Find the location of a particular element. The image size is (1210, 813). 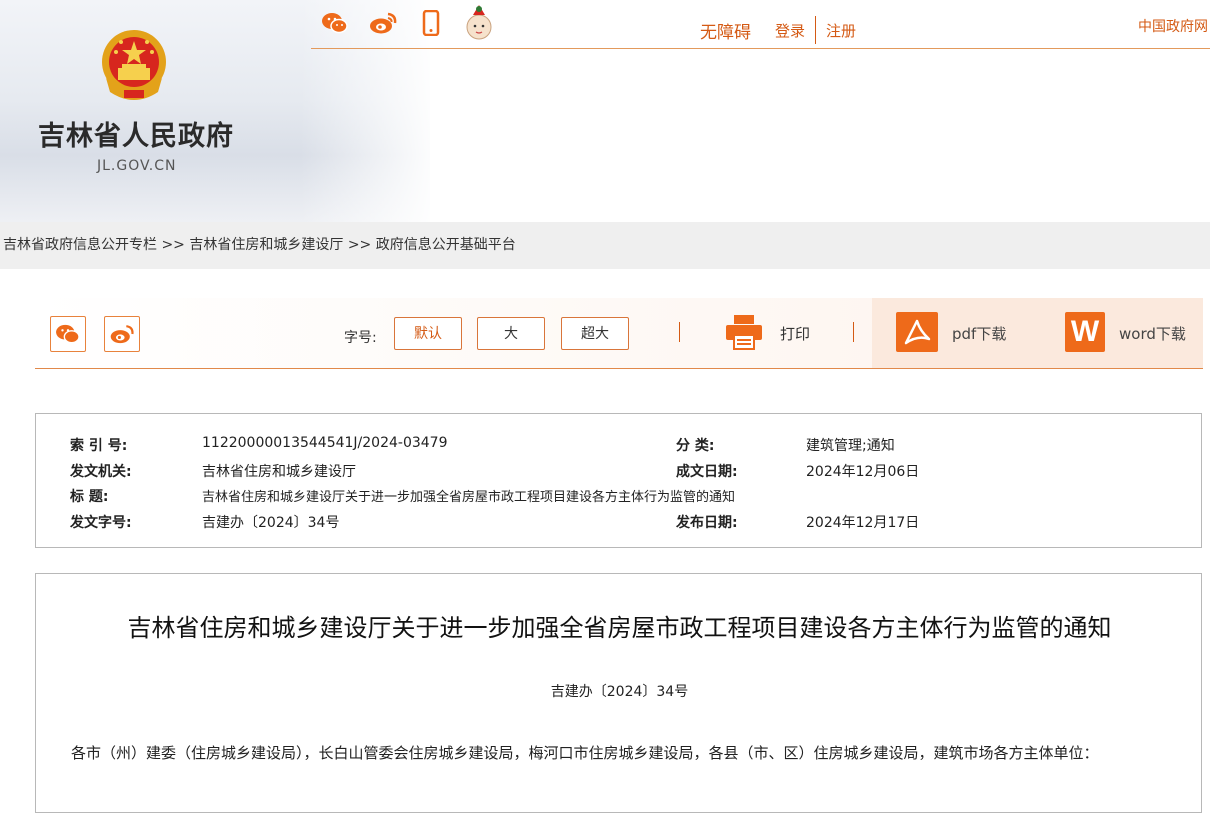

mascot-icon is located at coordinates (479, 22).